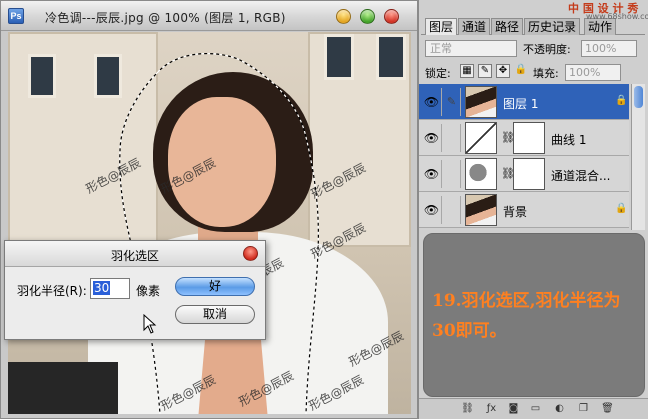  What do you see at coordinates (441, 26) in the screenshot?
I see `tab-layers: 图层` at bounding box center [441, 26].